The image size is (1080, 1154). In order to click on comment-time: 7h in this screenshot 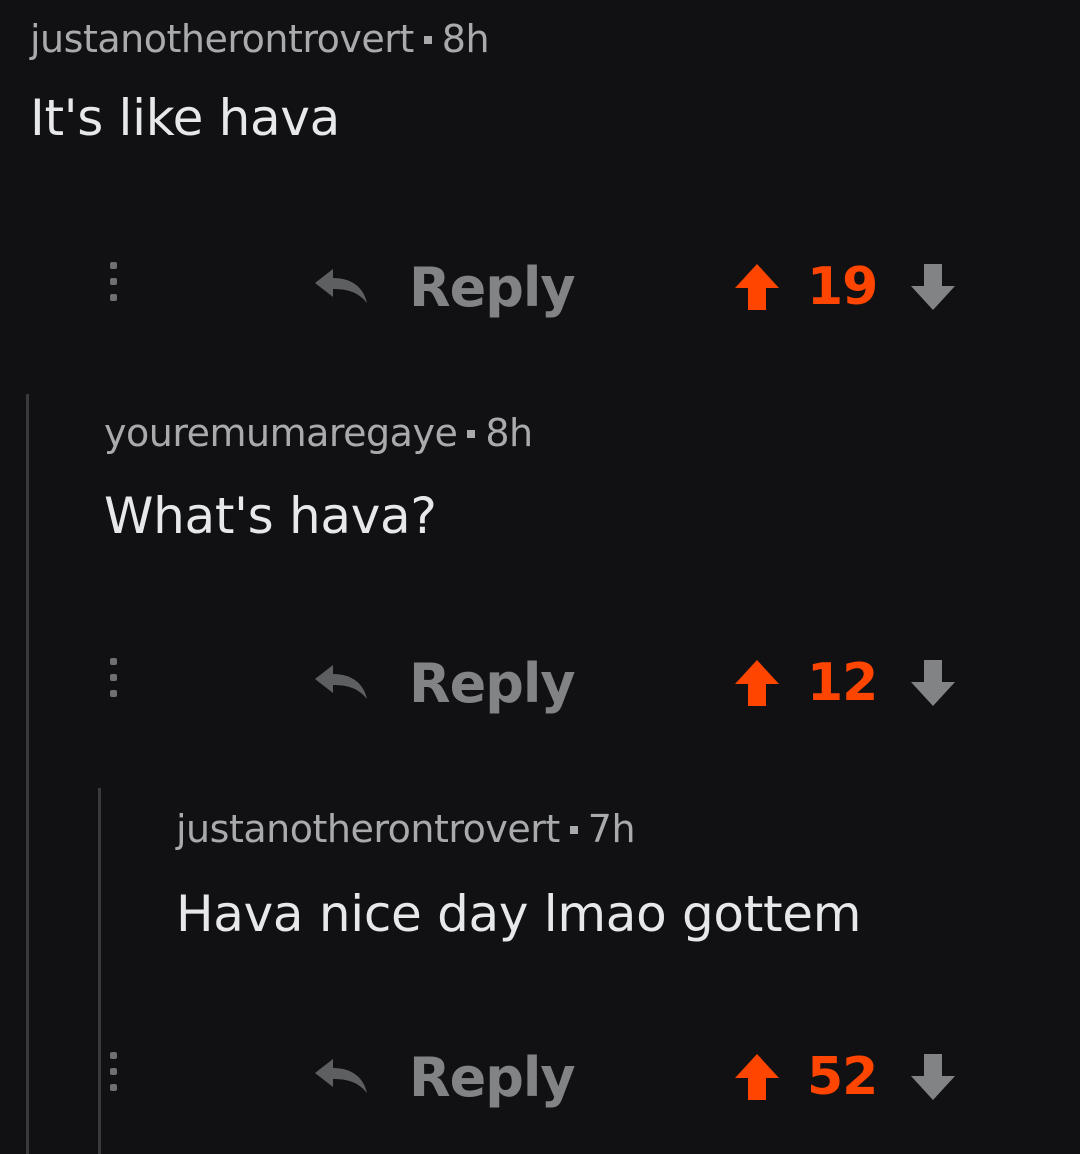, I will do `click(611, 829)`.